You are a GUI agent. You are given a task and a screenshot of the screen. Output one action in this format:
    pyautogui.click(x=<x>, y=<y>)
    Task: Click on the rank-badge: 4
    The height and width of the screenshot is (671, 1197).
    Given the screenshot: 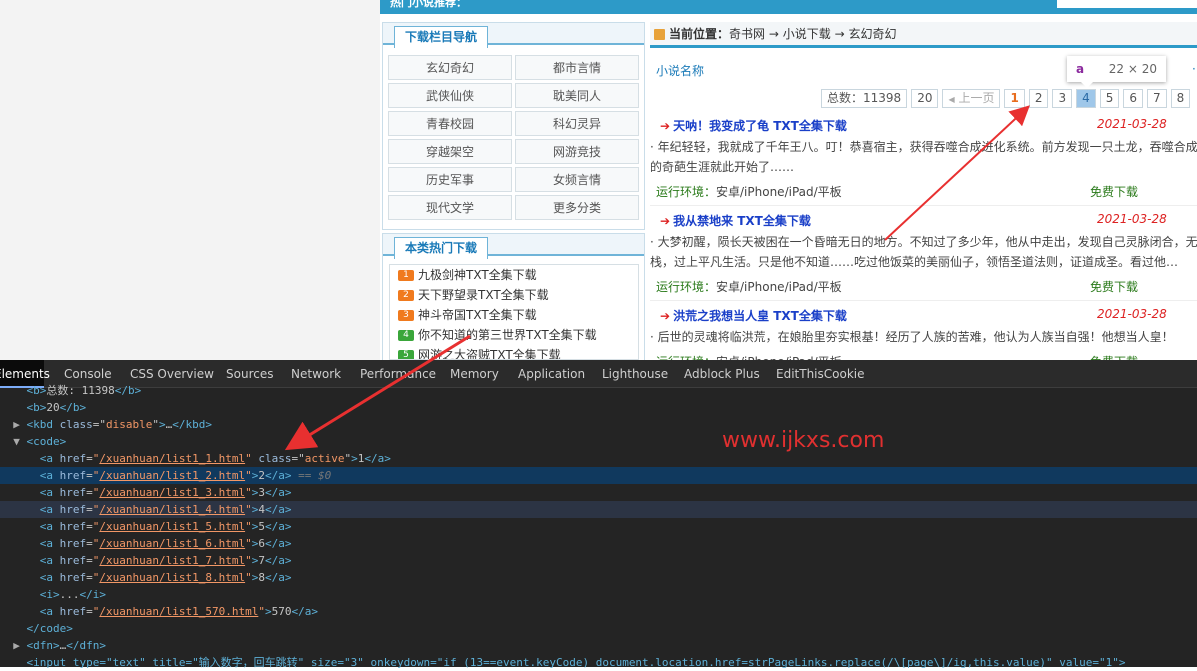 What is the action you would take?
    pyautogui.click(x=406, y=335)
    